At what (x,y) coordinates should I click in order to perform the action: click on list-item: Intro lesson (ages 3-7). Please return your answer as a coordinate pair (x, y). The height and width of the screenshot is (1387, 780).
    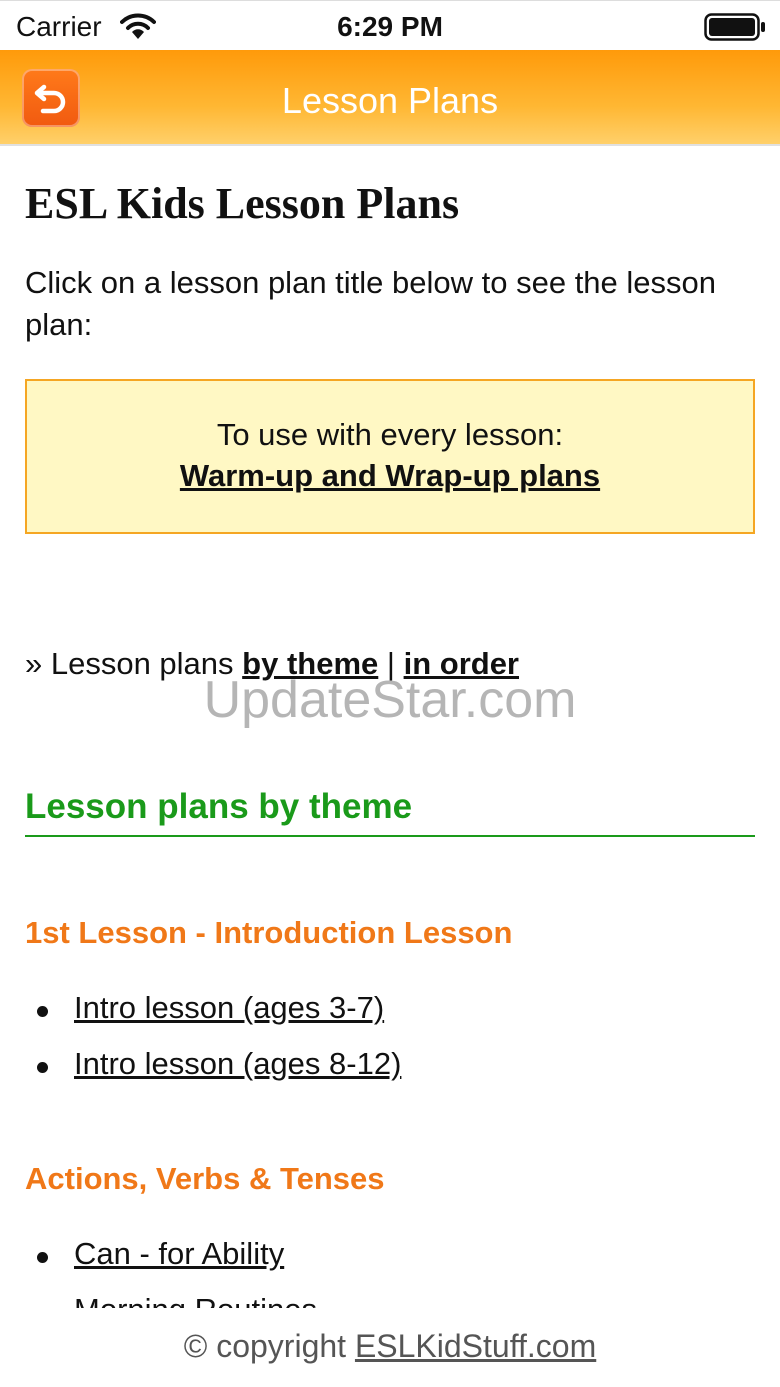
    Looking at the image, I should click on (213, 1018).